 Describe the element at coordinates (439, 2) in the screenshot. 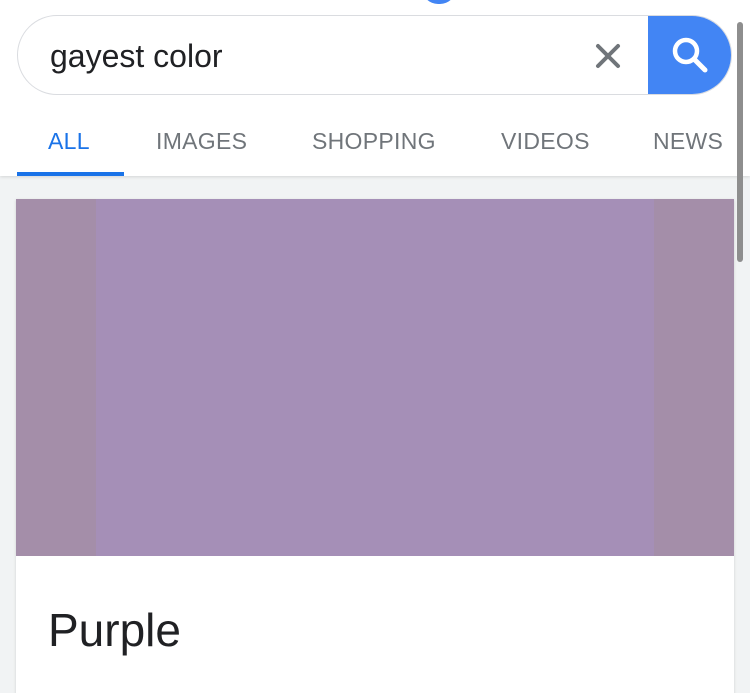

I see `logo-fragment` at that location.